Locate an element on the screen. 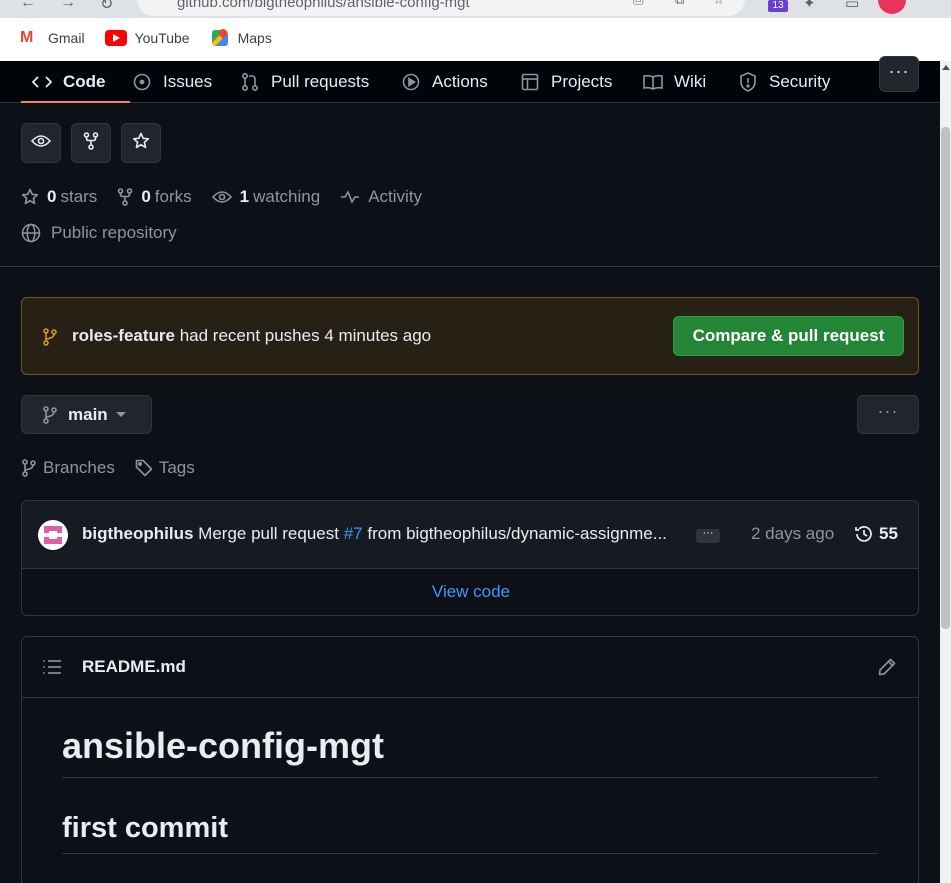  eye-icon is located at coordinates (41, 143).